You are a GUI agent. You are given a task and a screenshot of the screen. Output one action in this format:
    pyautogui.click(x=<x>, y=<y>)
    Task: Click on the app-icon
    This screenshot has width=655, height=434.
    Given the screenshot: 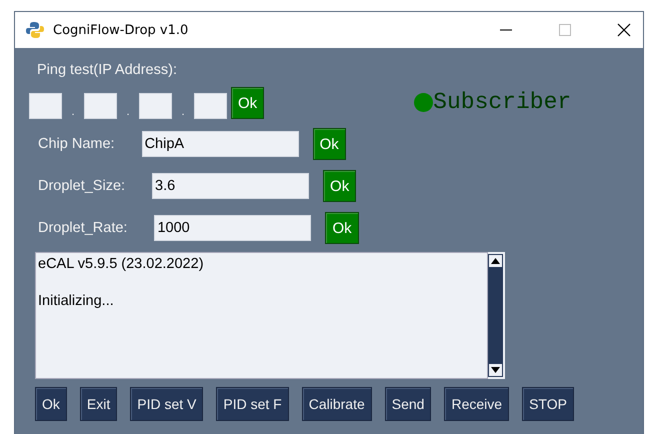 What is the action you would take?
    pyautogui.click(x=35, y=30)
    